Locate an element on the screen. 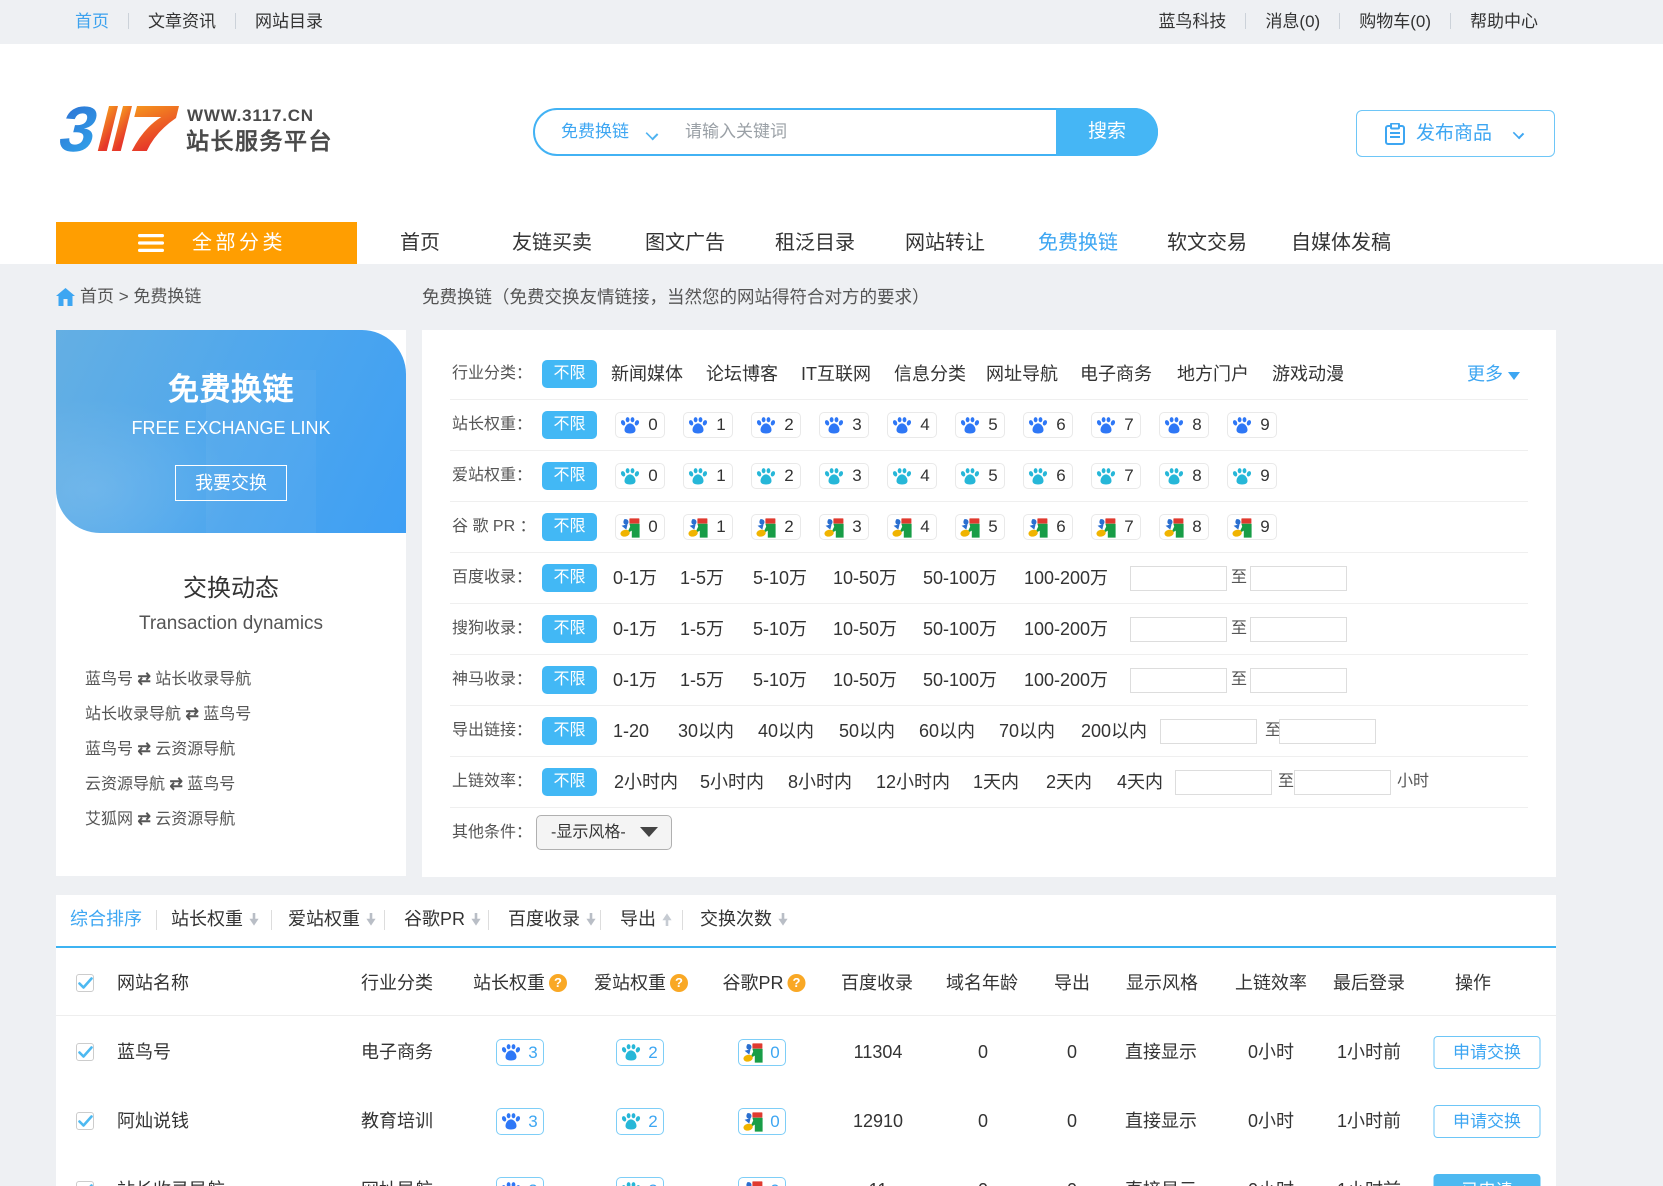 This screenshot has width=1663, height=1186. svg-text: 3 is located at coordinates (81, 127).